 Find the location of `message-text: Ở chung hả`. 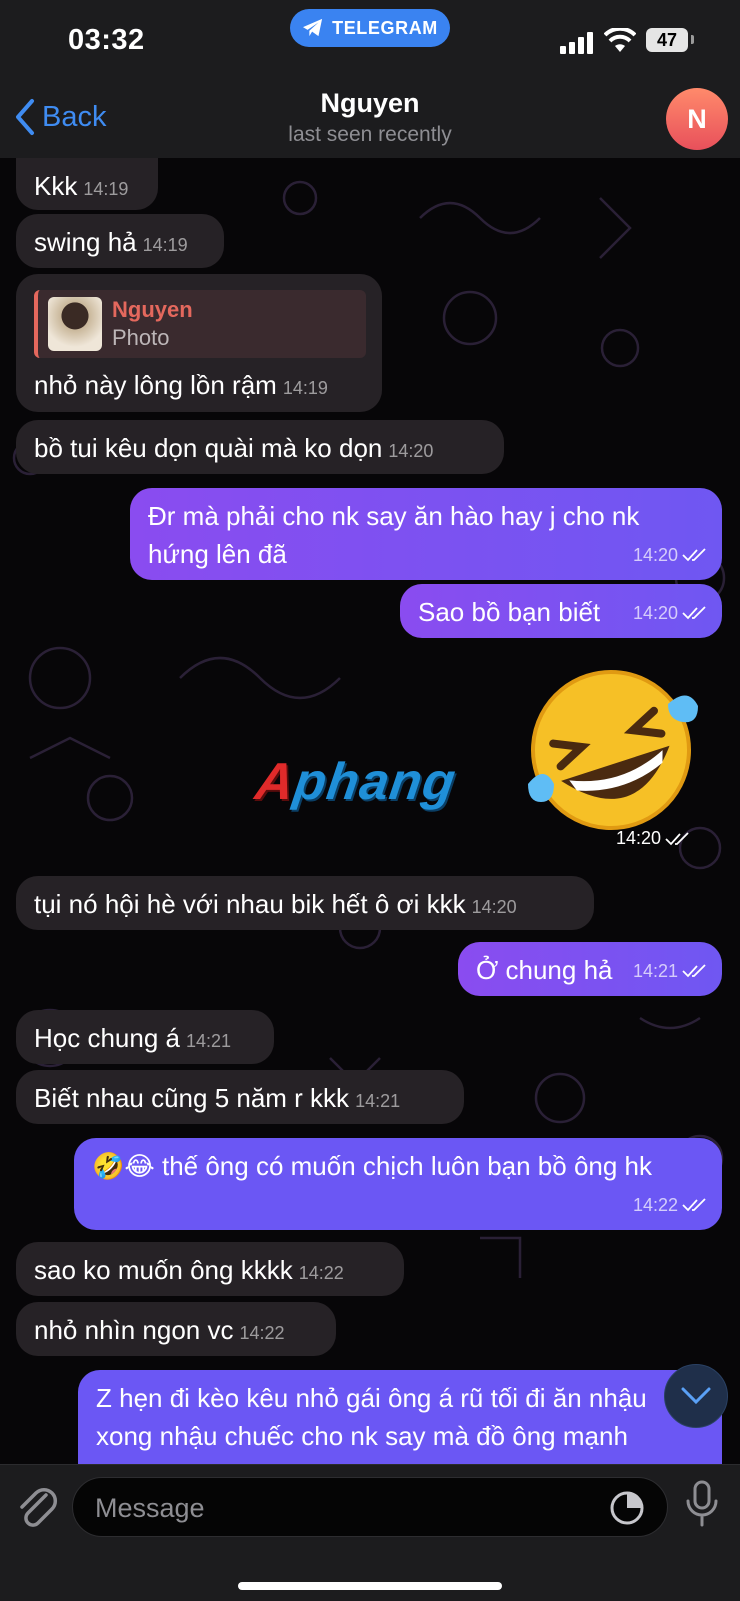

message-text: Ở chung hả is located at coordinates (544, 970).